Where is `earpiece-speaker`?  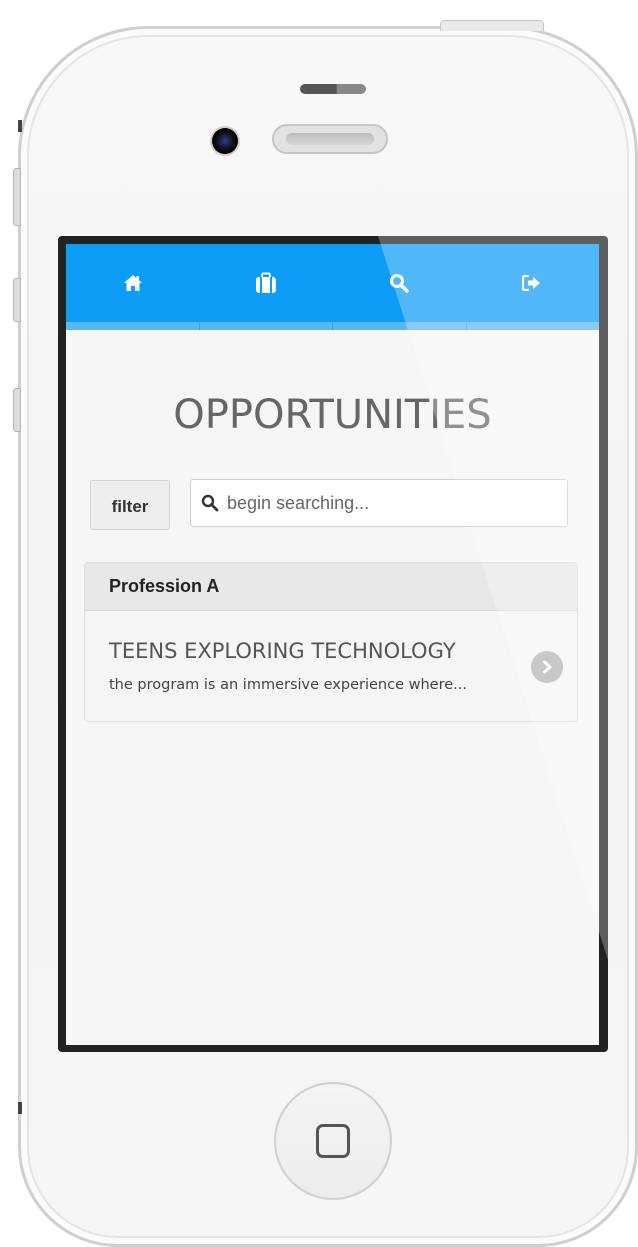 earpiece-speaker is located at coordinates (330, 139).